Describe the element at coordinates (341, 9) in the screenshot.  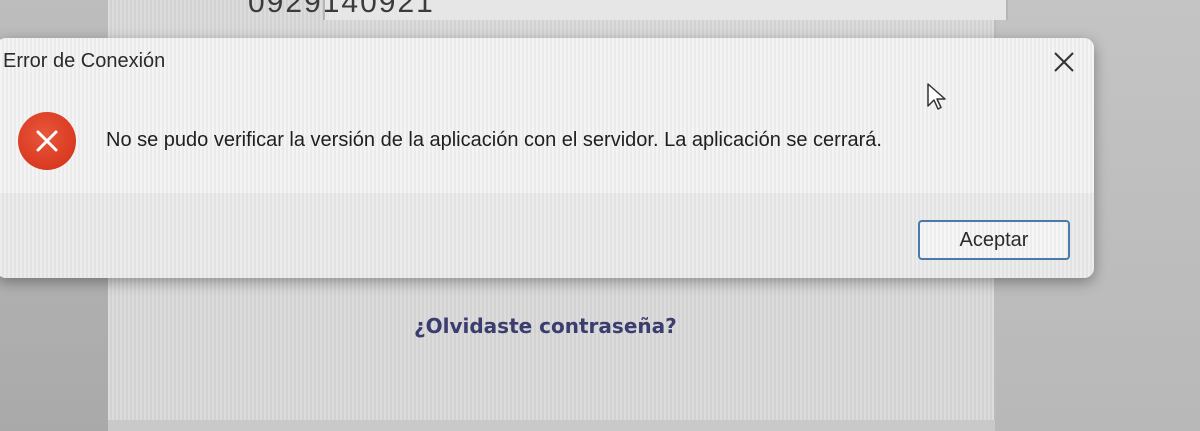
I see `login-field-value: 0929140921` at that location.